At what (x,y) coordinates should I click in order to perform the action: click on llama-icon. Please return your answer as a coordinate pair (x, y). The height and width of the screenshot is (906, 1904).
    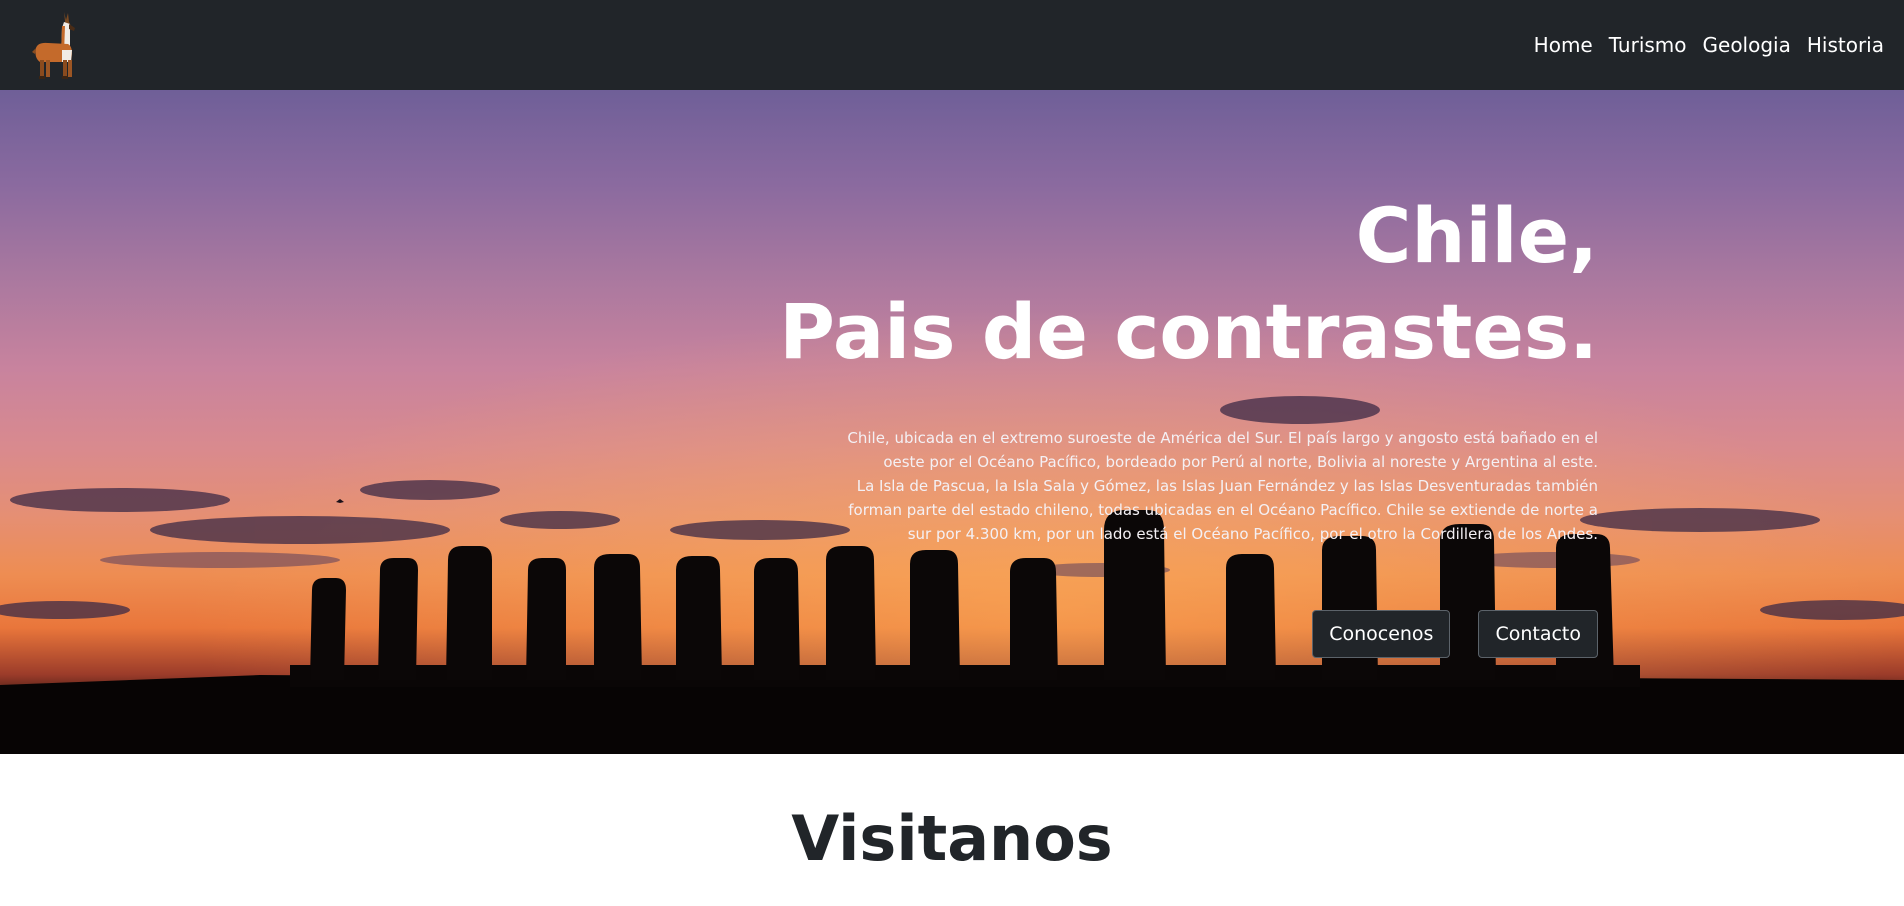
    Looking at the image, I should click on (56, 45).